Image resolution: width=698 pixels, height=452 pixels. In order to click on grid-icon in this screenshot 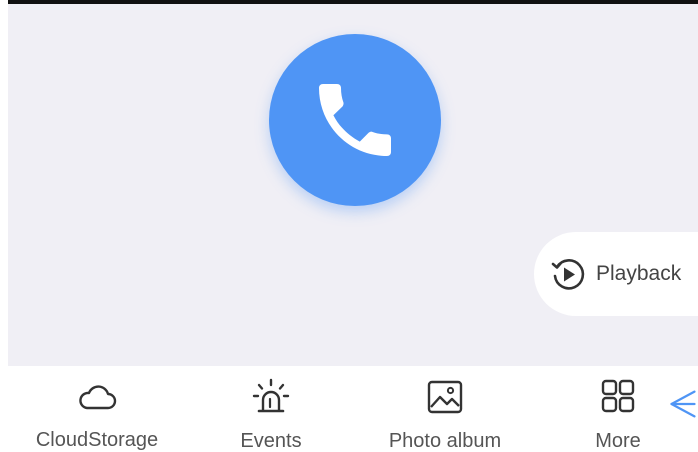, I will do `click(618, 397)`.